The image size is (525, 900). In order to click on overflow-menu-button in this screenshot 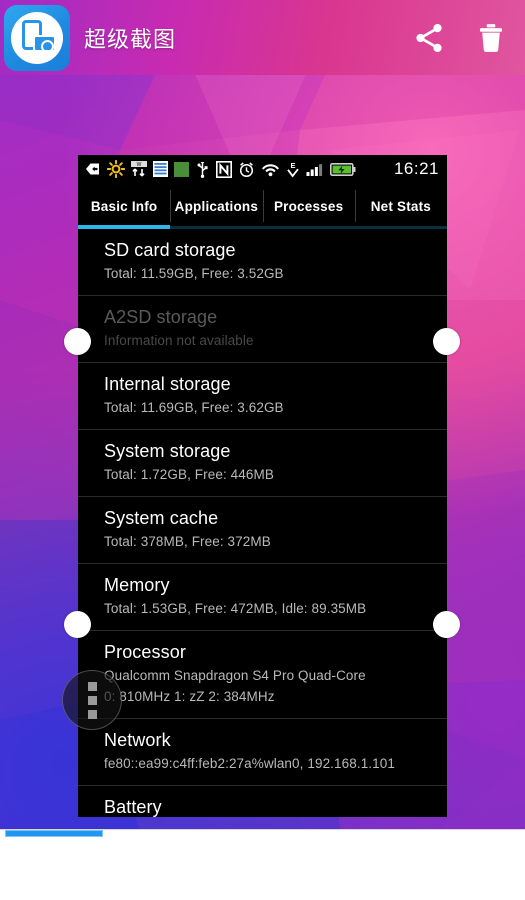, I will do `click(92, 700)`.